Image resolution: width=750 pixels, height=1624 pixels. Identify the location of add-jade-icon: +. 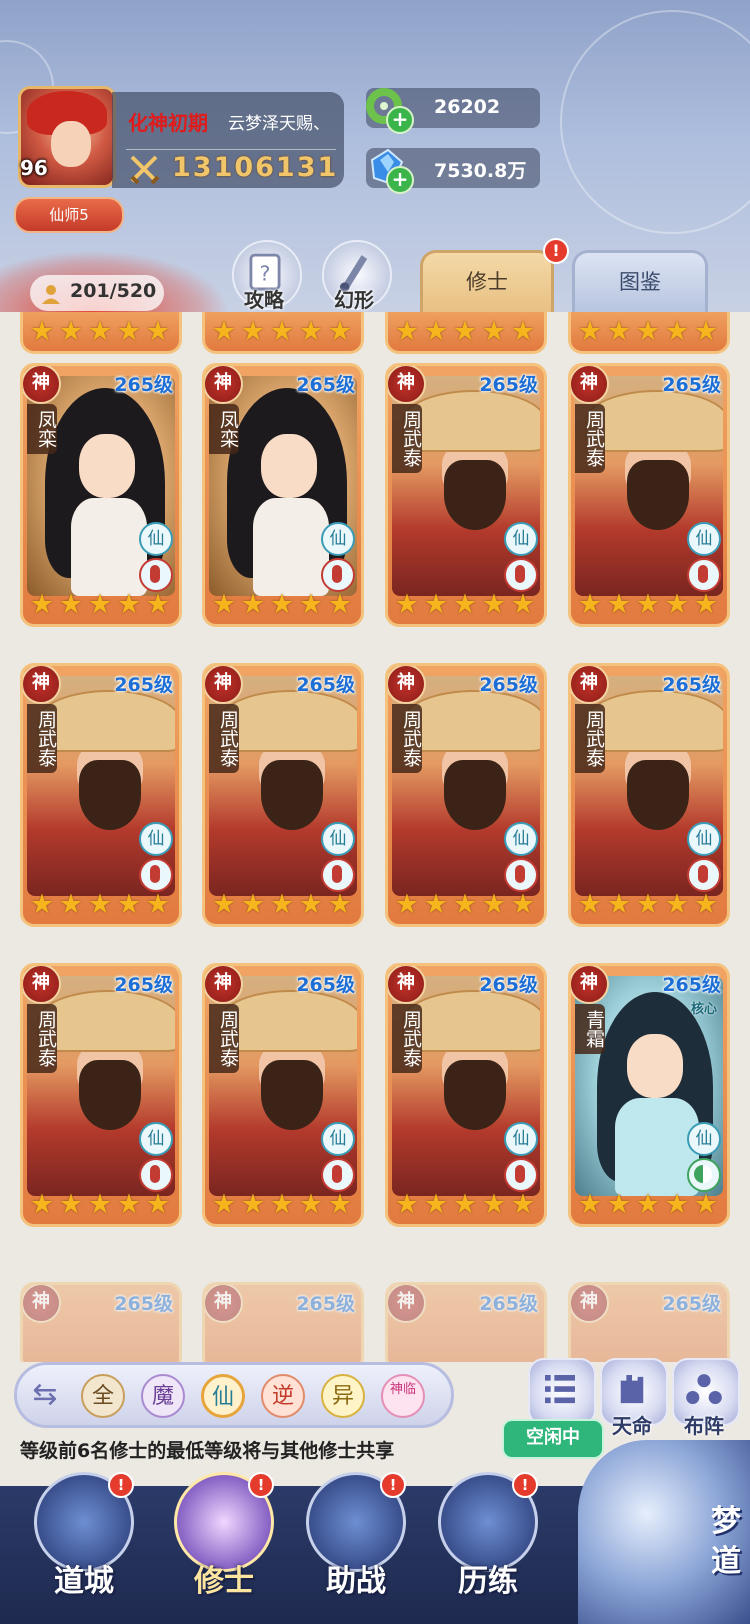
(400, 120).